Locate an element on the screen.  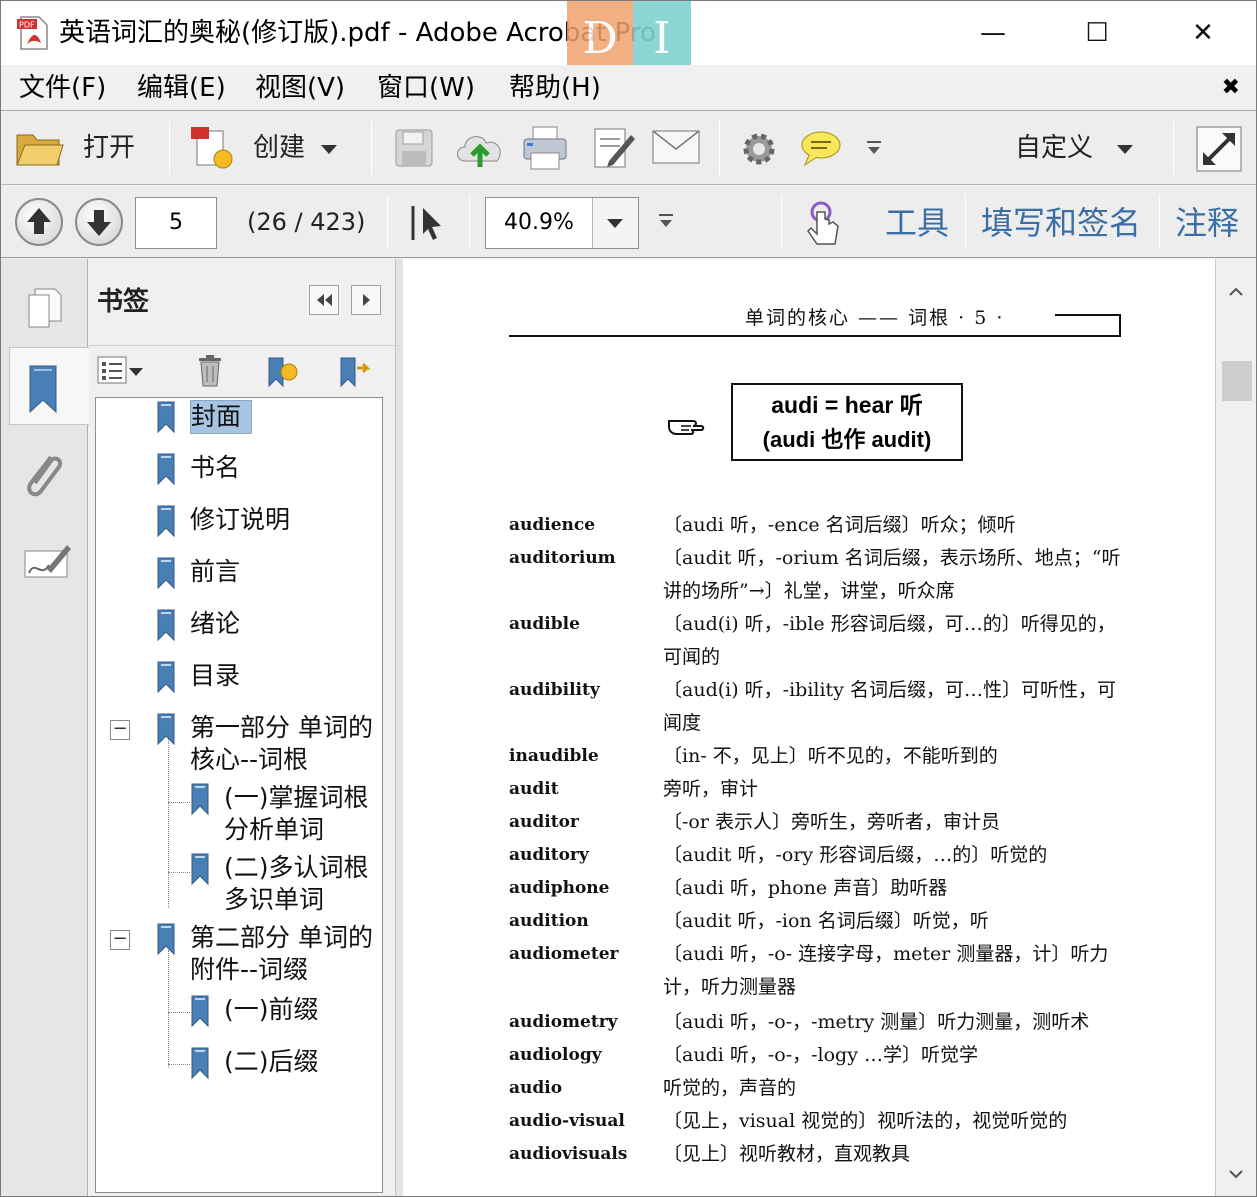
bookmark-item-introduction: 绪论 is located at coordinates (197, 625).